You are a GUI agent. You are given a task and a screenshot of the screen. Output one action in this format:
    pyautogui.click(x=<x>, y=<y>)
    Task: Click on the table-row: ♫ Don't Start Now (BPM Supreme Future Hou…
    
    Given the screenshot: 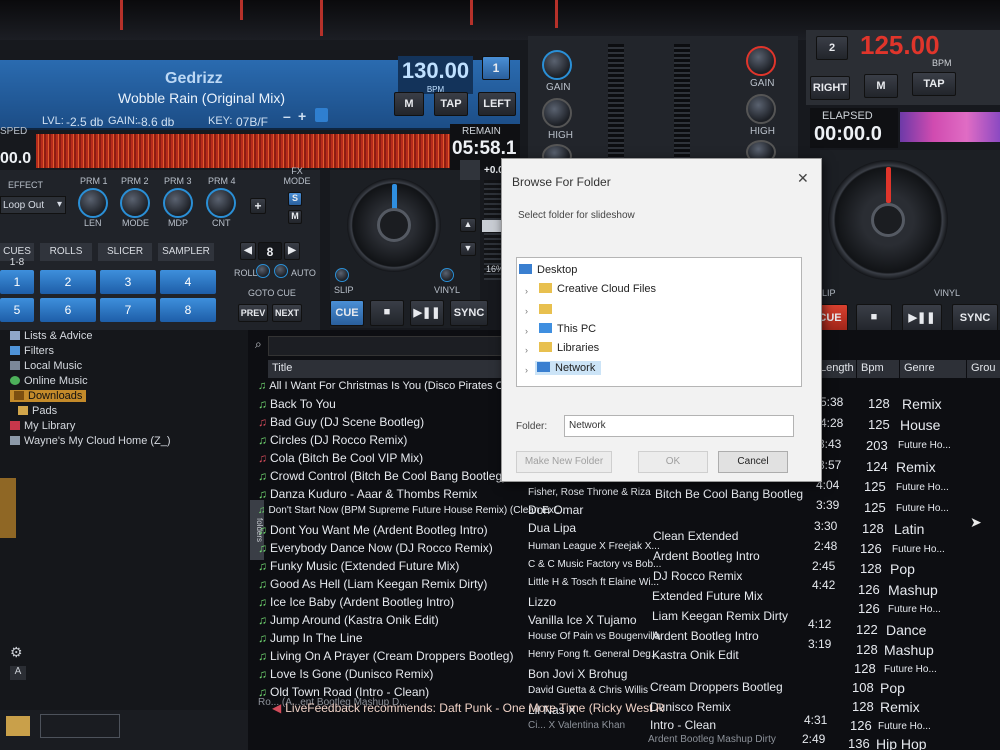 What is the action you would take?
    pyautogui.click(x=411, y=510)
    